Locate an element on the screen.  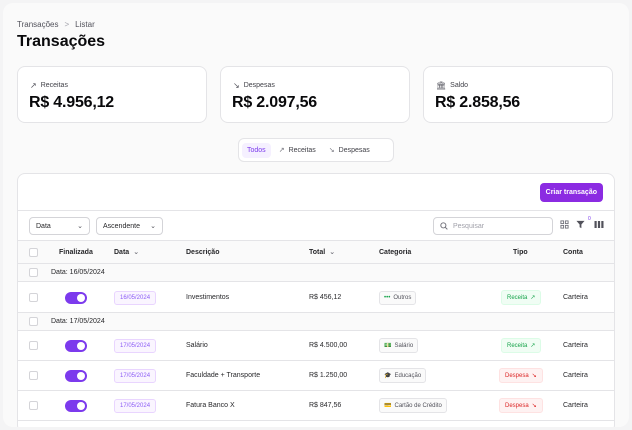
sort-order-select: Ascendente ⌄ is located at coordinates (129, 226).